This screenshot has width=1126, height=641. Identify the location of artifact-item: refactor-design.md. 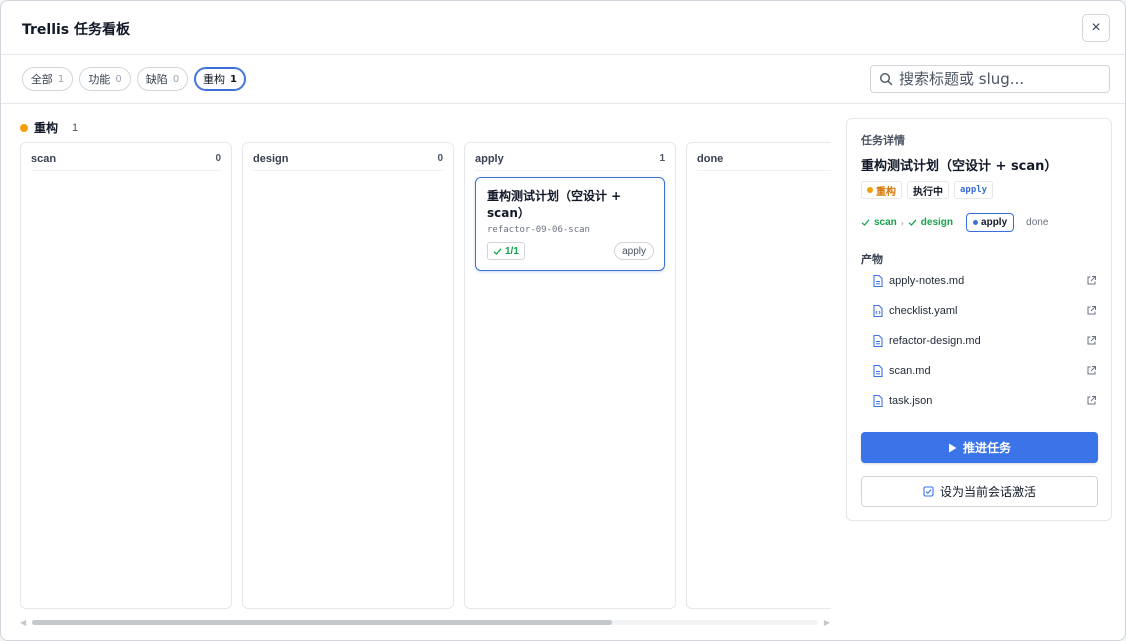
(980, 341).